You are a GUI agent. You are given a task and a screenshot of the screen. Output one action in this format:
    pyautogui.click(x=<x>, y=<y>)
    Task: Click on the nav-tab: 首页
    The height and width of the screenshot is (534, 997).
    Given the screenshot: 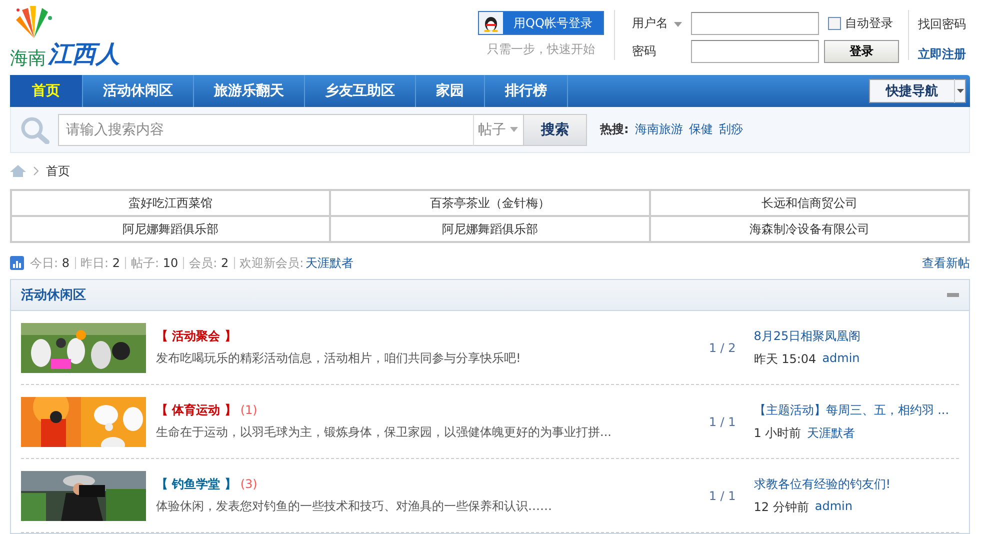 What is the action you would take?
    pyautogui.click(x=46, y=91)
    